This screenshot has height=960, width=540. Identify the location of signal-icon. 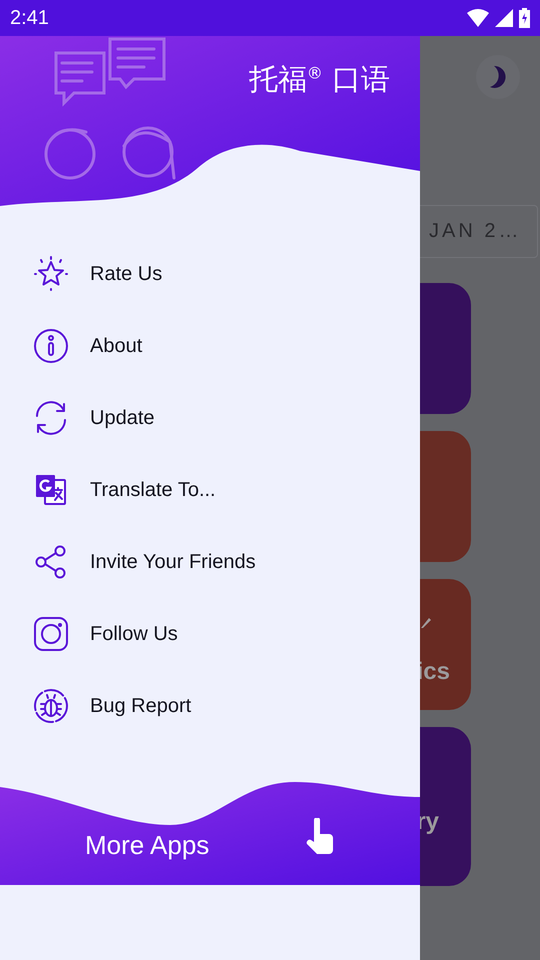
(504, 18).